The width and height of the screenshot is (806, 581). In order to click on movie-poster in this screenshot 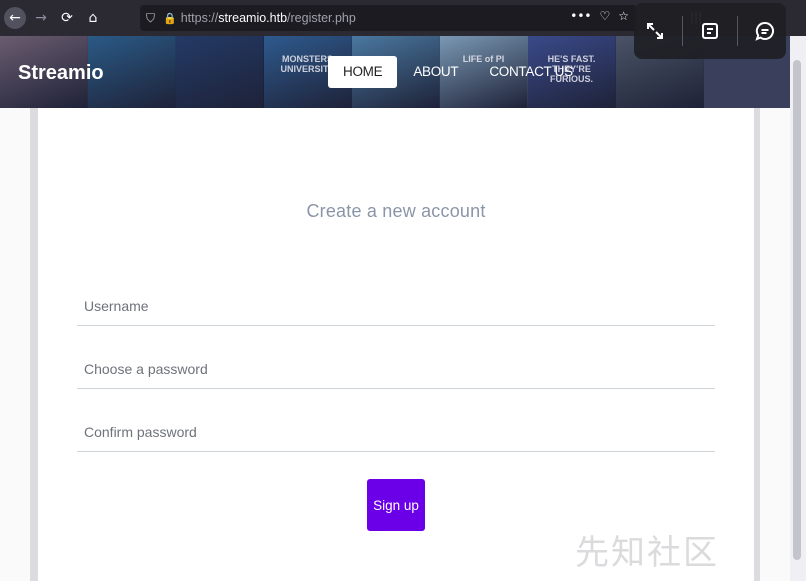, I will do `click(220, 72)`.